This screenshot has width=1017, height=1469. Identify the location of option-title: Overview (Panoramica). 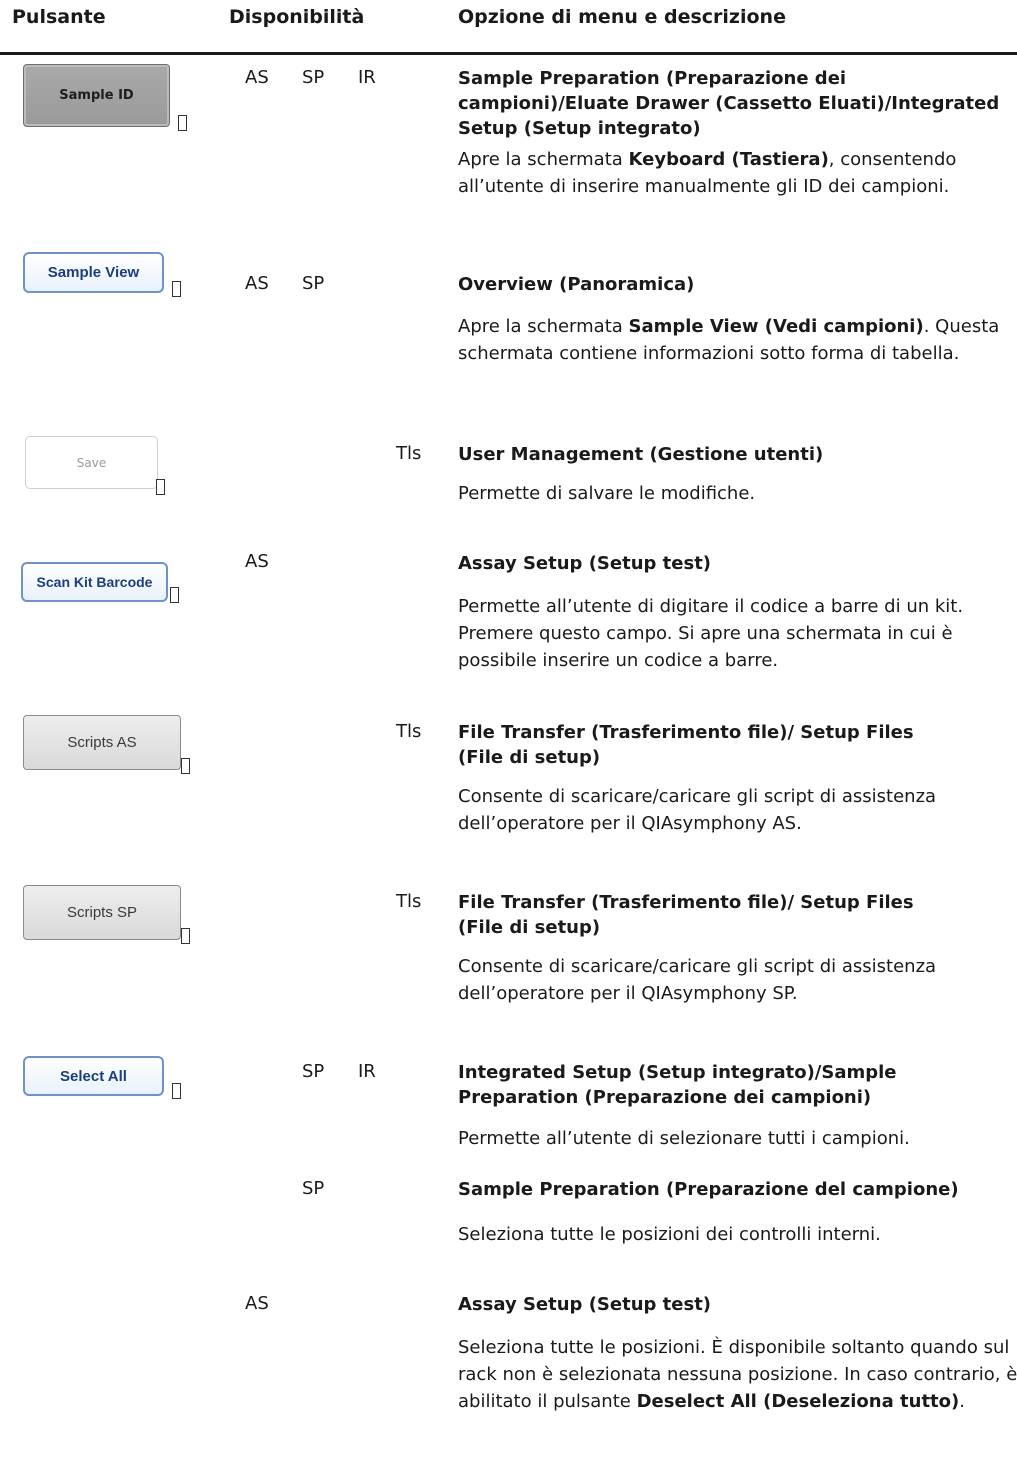
(576, 284).